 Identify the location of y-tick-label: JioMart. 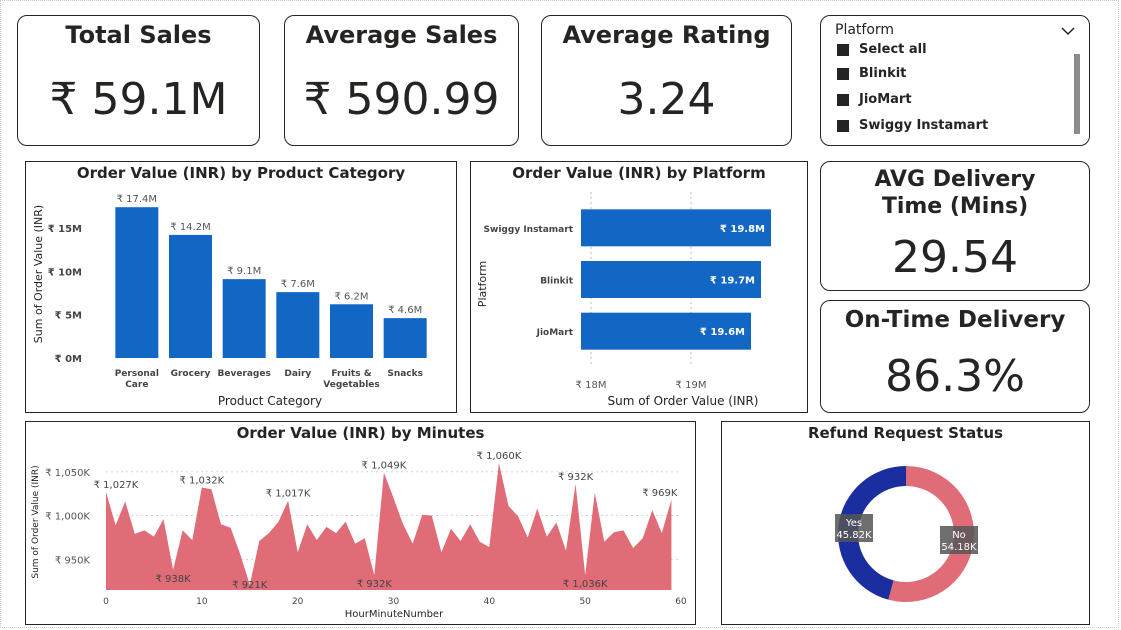
(555, 333).